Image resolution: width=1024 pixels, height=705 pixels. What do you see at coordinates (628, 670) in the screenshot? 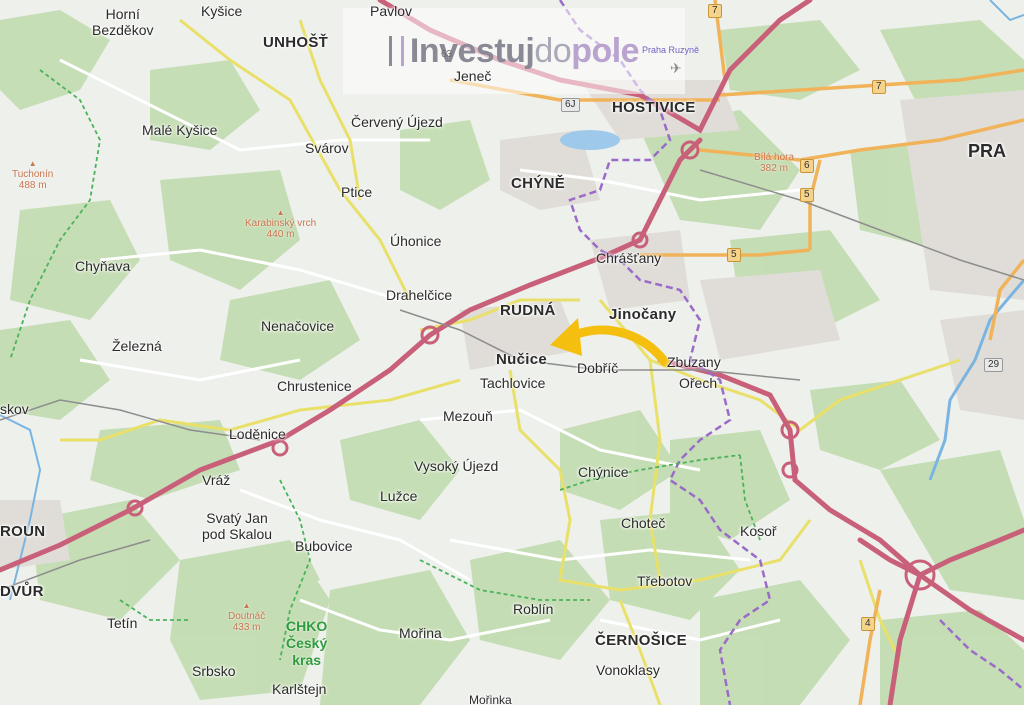
I see `place-vonoklasy: Vonoklasy` at bounding box center [628, 670].